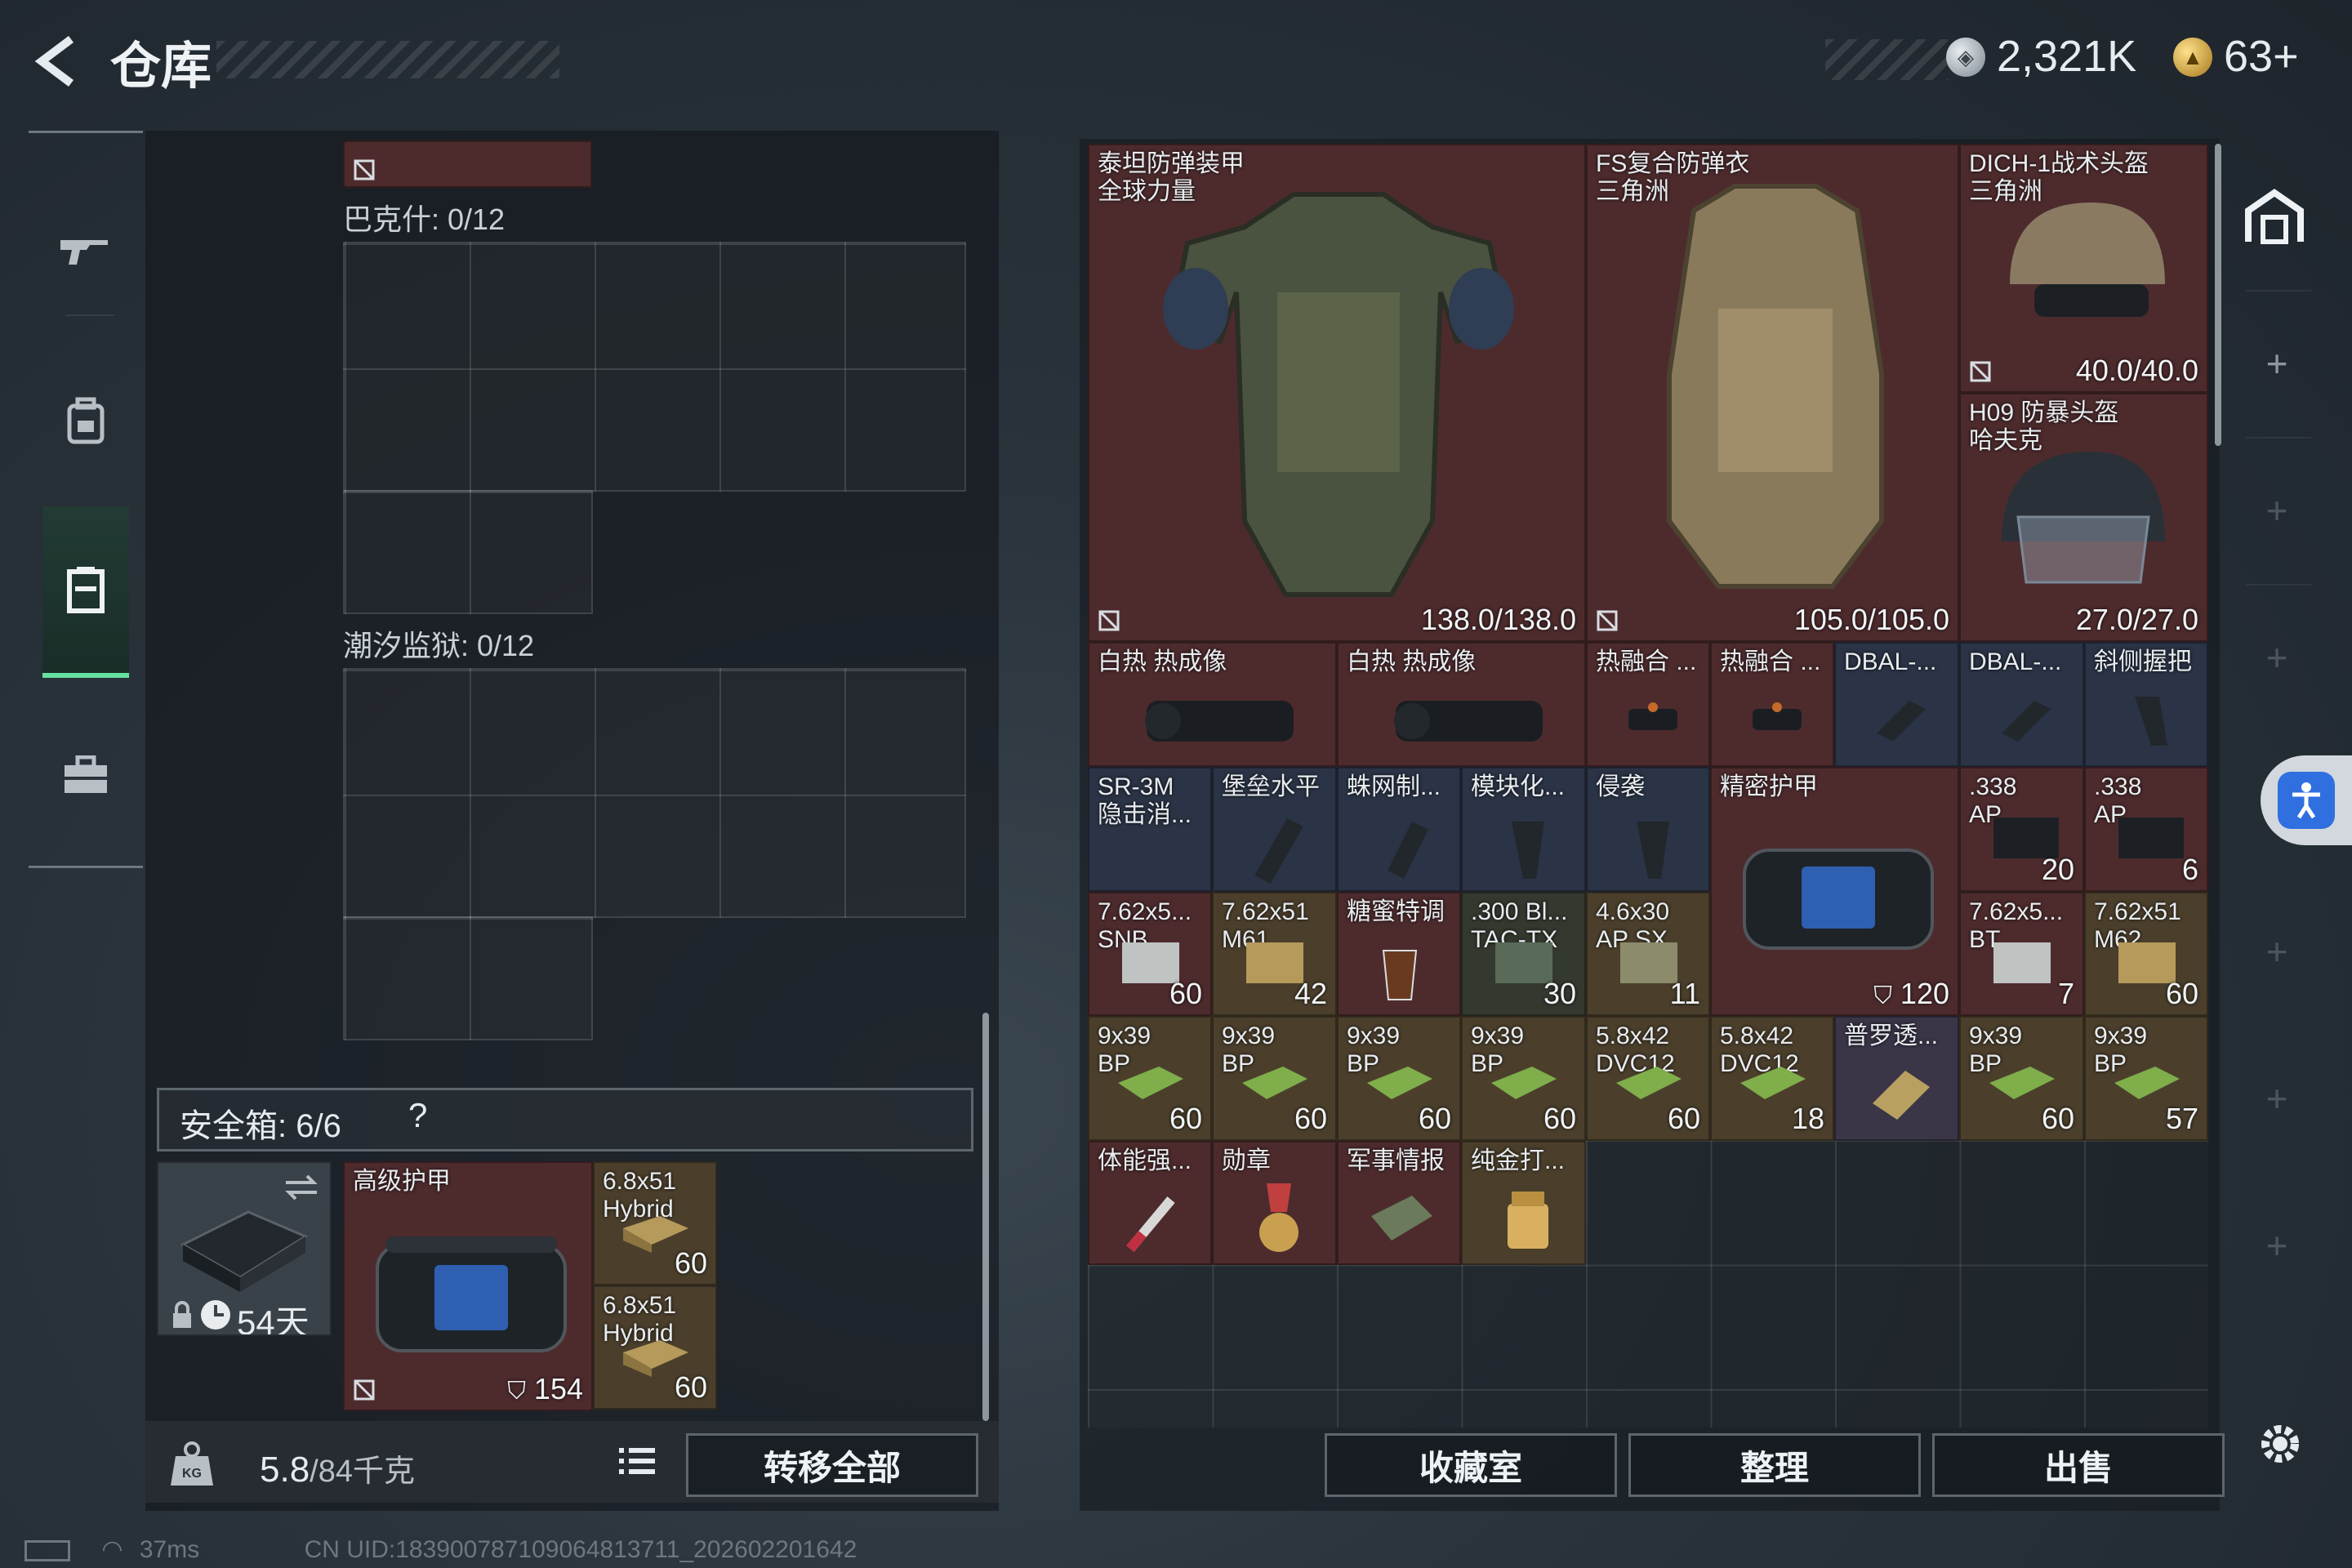  I want to click on item-count: 20, so click(2057, 869).